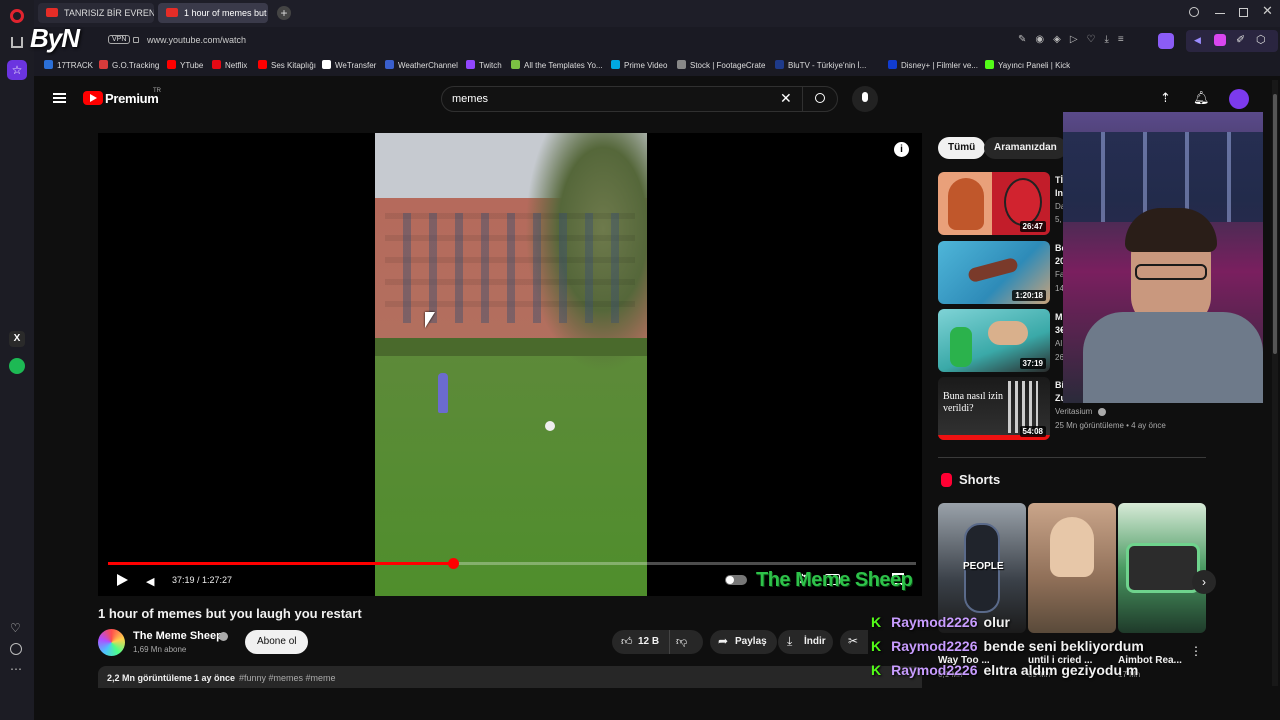 Image resolution: width=1280 pixels, height=720 pixels. Describe the element at coordinates (52, 12) in the screenshot. I see `youtube-favicon-icon` at that location.